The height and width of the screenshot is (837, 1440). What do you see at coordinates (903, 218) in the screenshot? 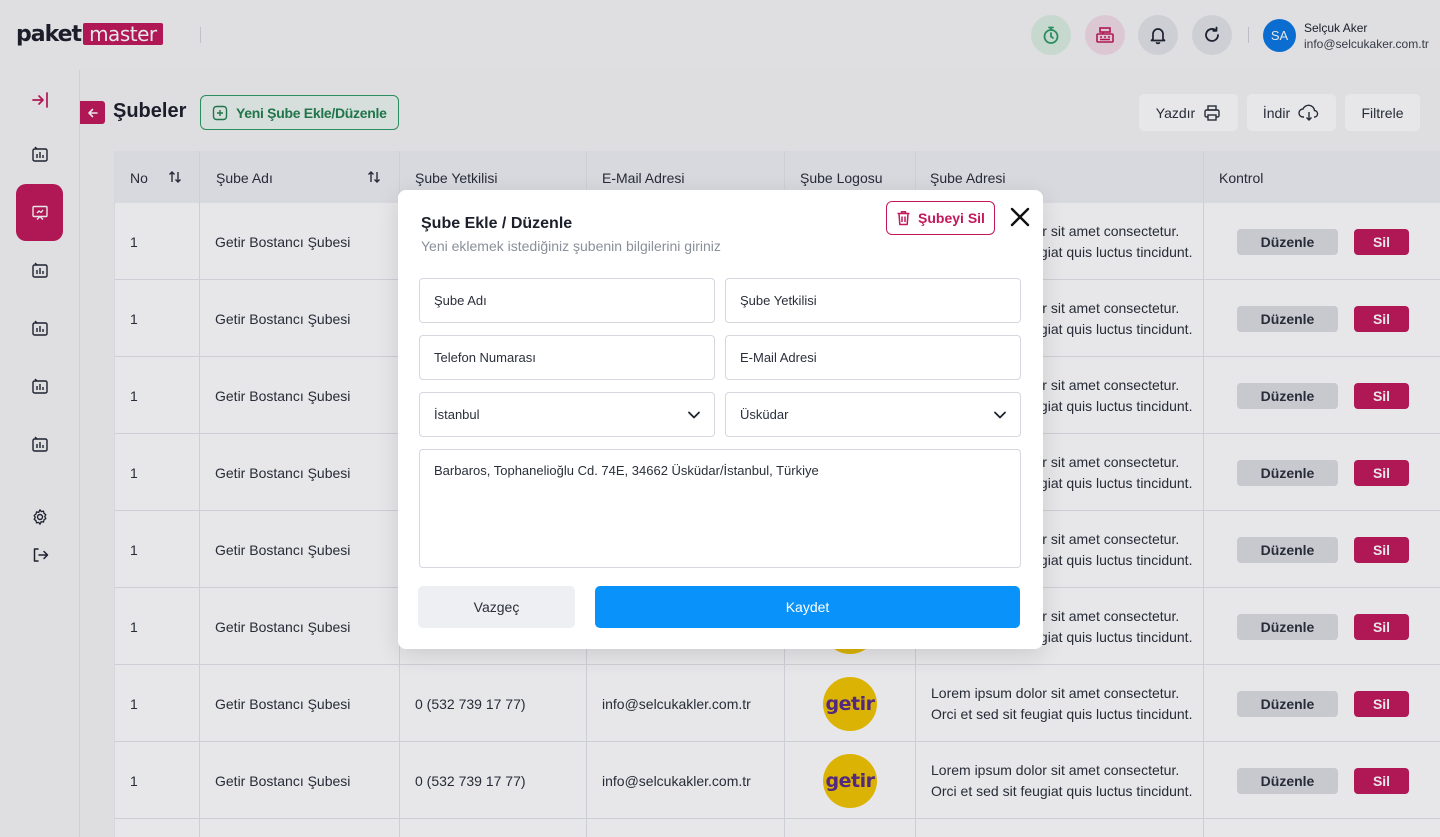
I see `trash-icon` at bounding box center [903, 218].